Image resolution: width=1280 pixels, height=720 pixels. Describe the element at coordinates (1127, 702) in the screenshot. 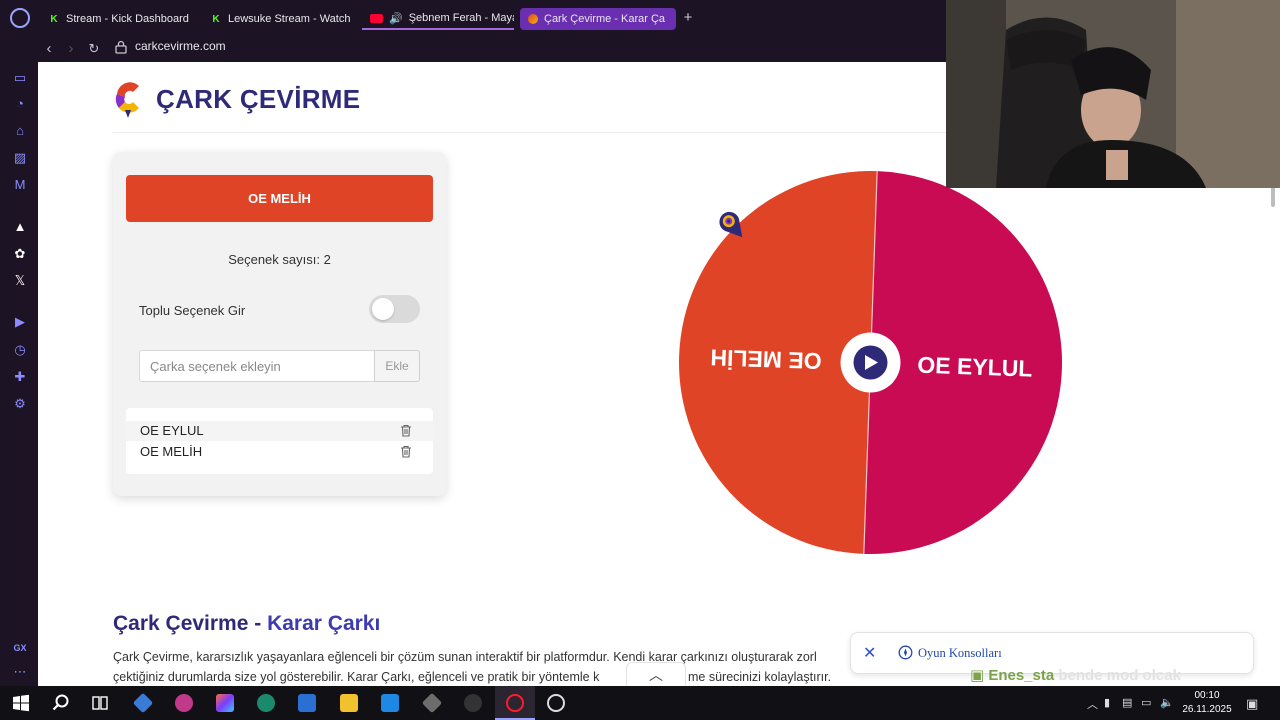

I see `language-icon: ▤` at that location.